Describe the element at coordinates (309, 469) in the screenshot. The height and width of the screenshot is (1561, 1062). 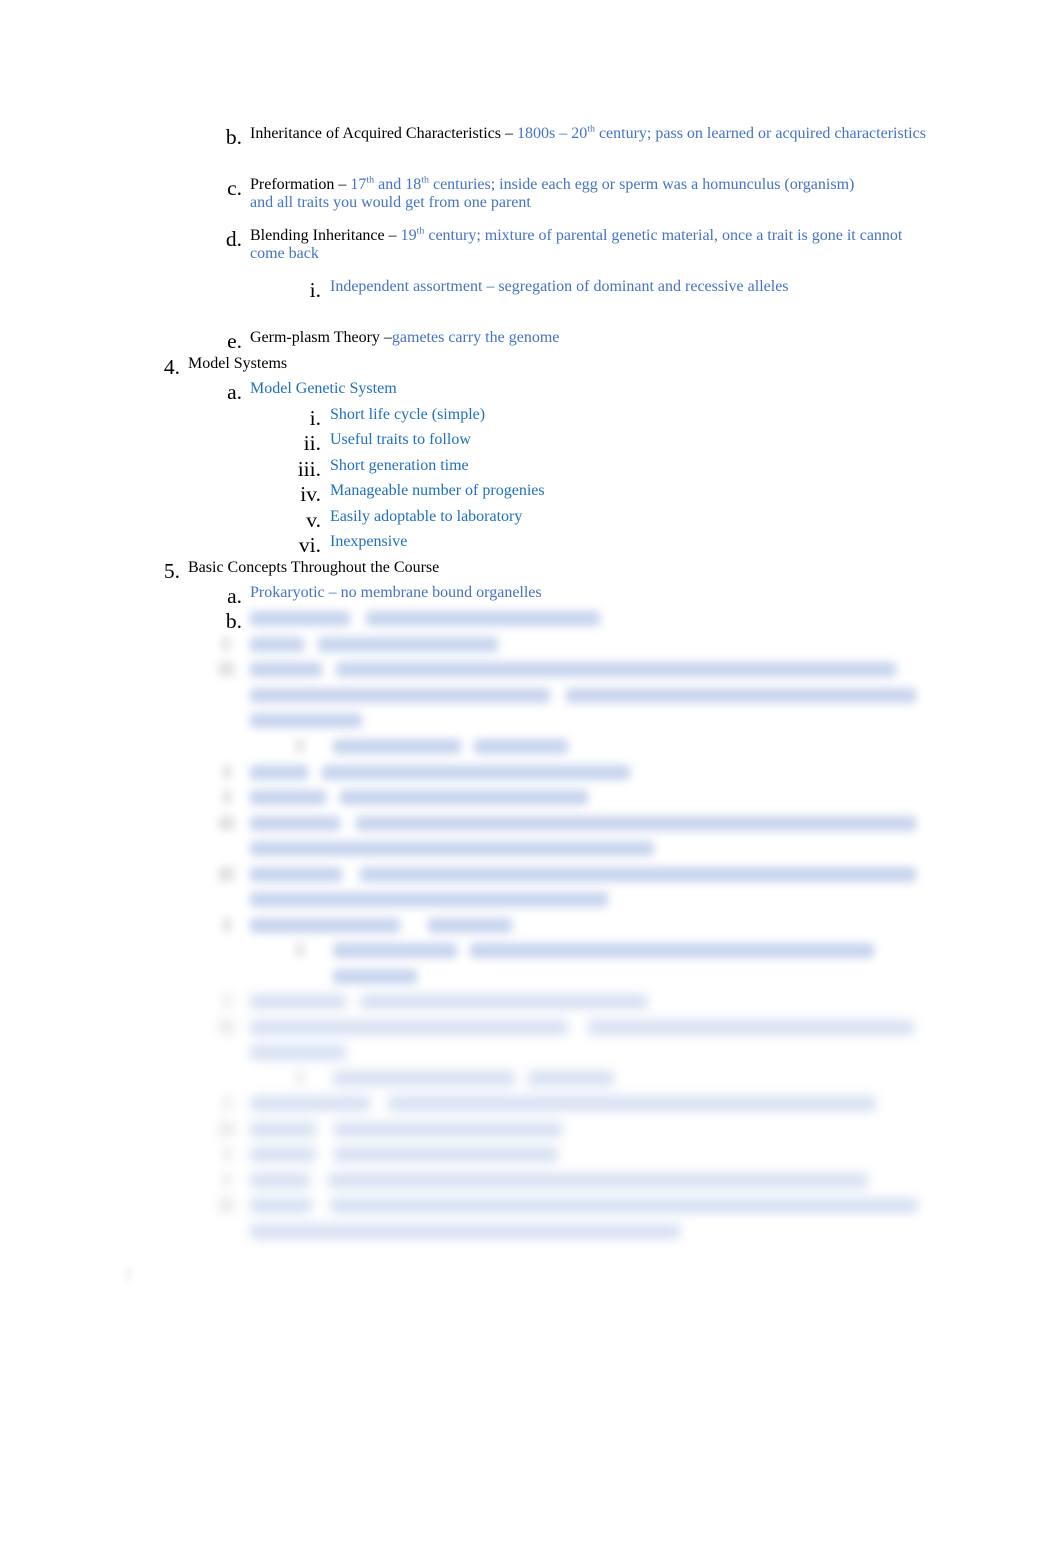
I see `list-marker-4-a-iii: iii.` at that location.